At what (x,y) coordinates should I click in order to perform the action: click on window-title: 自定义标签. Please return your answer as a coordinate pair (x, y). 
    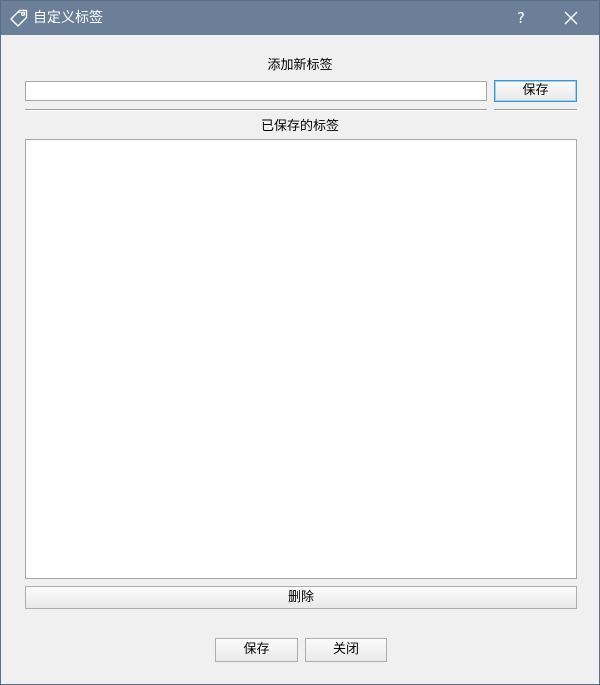
    Looking at the image, I should click on (68, 18).